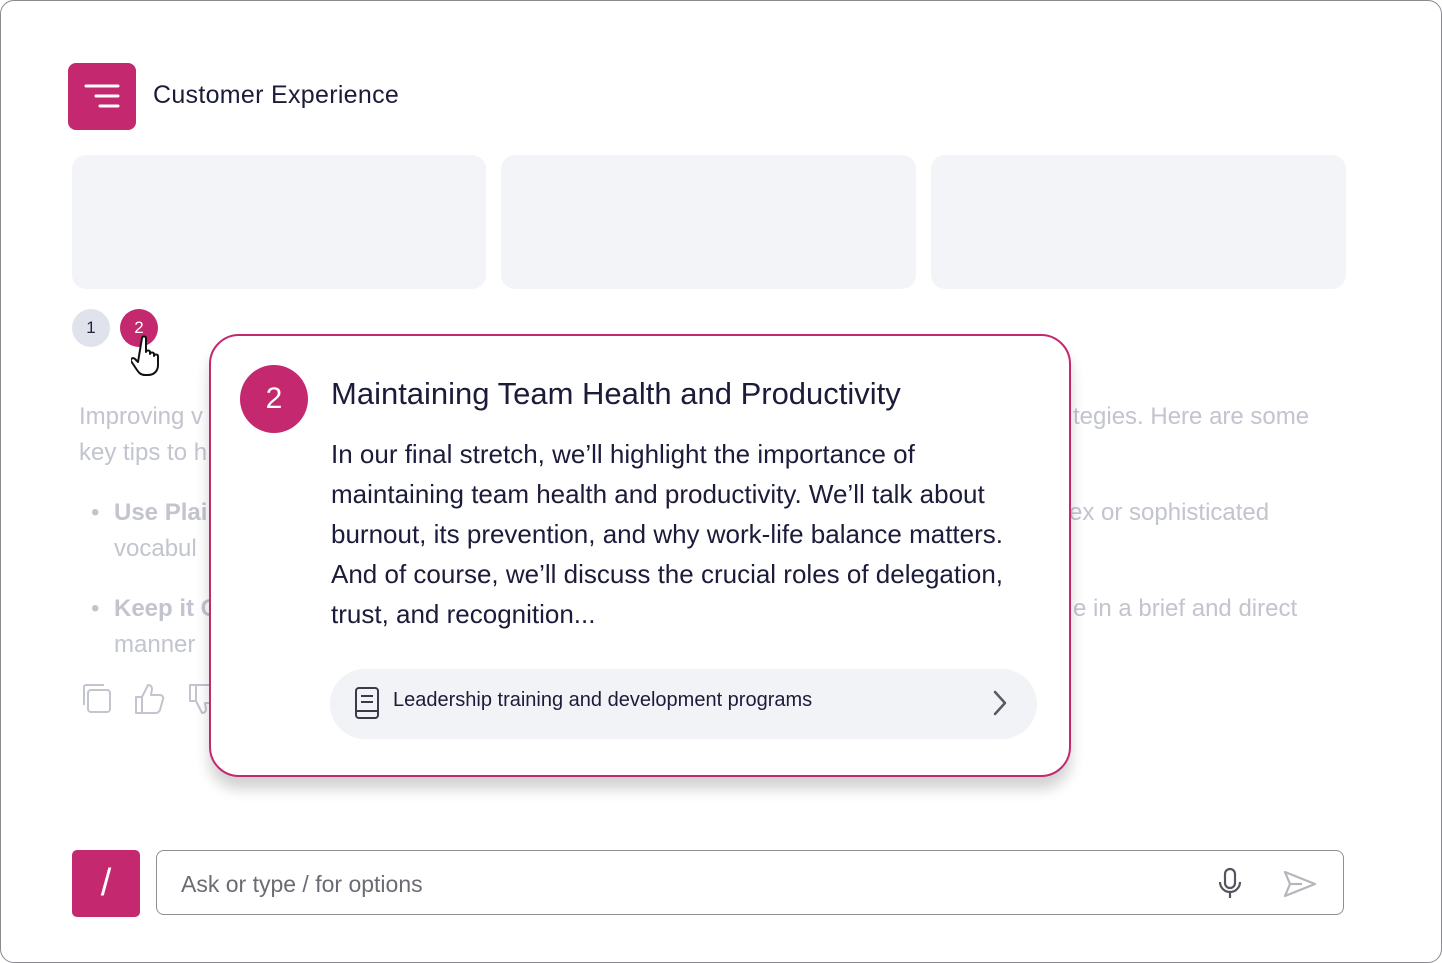 This screenshot has width=1442, height=963. What do you see at coordinates (367, 703) in the screenshot?
I see `document-icon` at bounding box center [367, 703].